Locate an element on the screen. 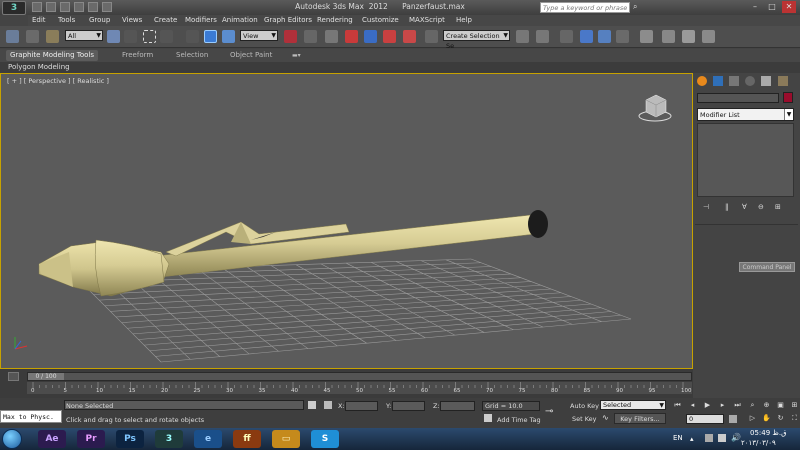  set-key-button: Set Key is located at coordinates (584, 419).